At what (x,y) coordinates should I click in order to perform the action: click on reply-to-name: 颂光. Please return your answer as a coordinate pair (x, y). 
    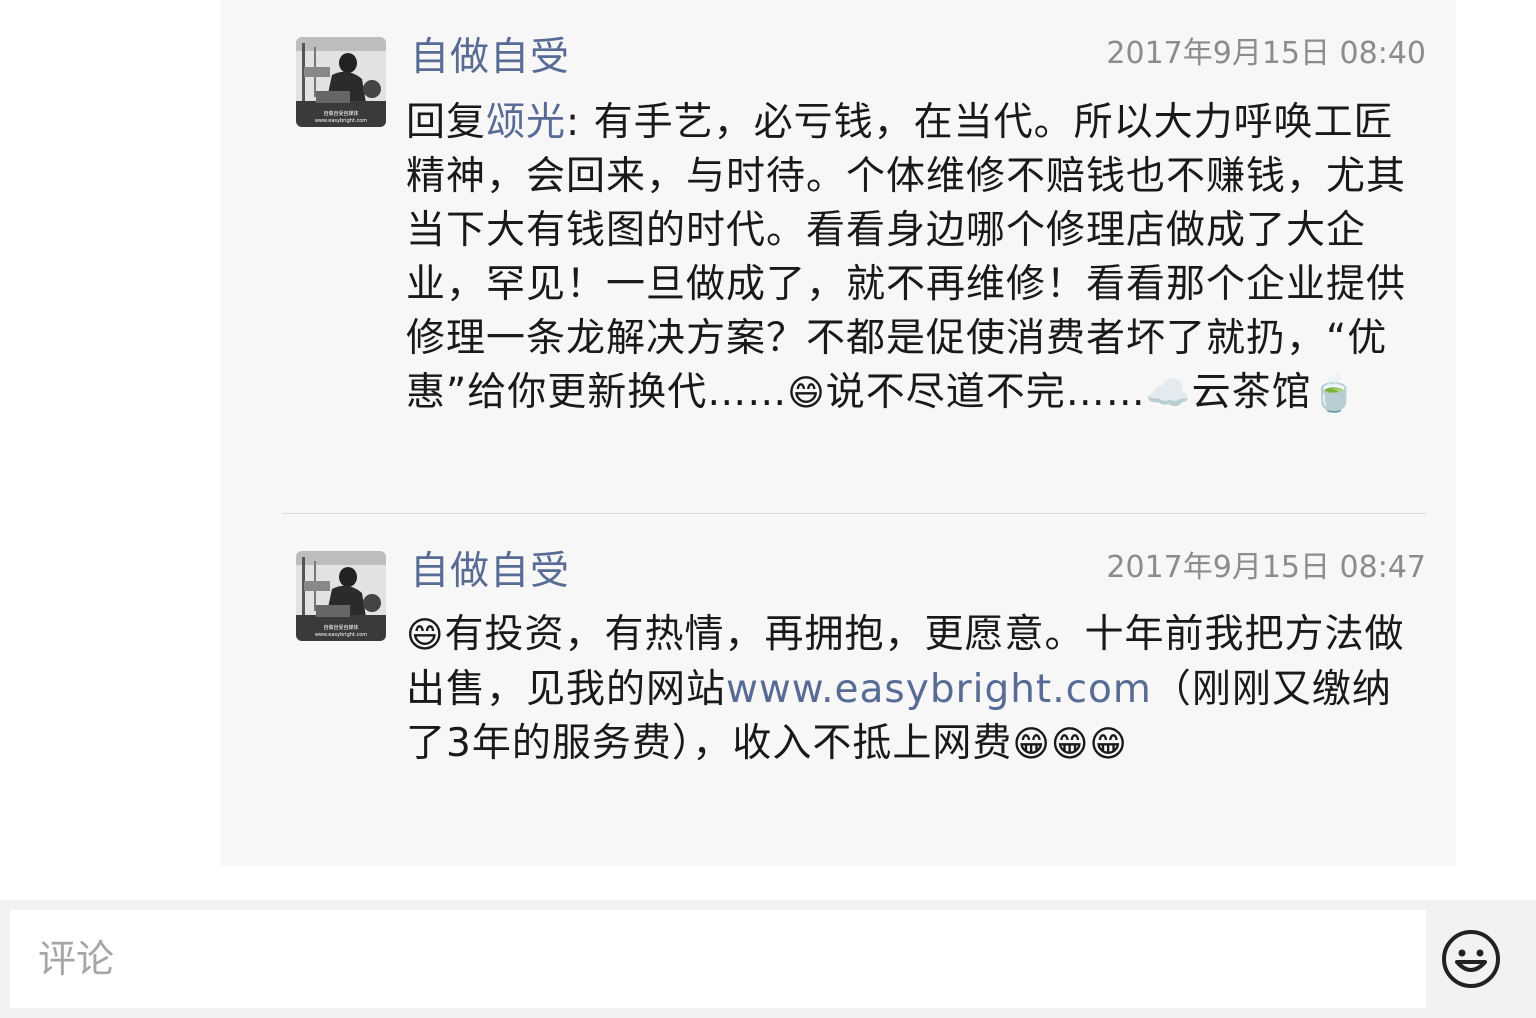
    Looking at the image, I should click on (526, 122).